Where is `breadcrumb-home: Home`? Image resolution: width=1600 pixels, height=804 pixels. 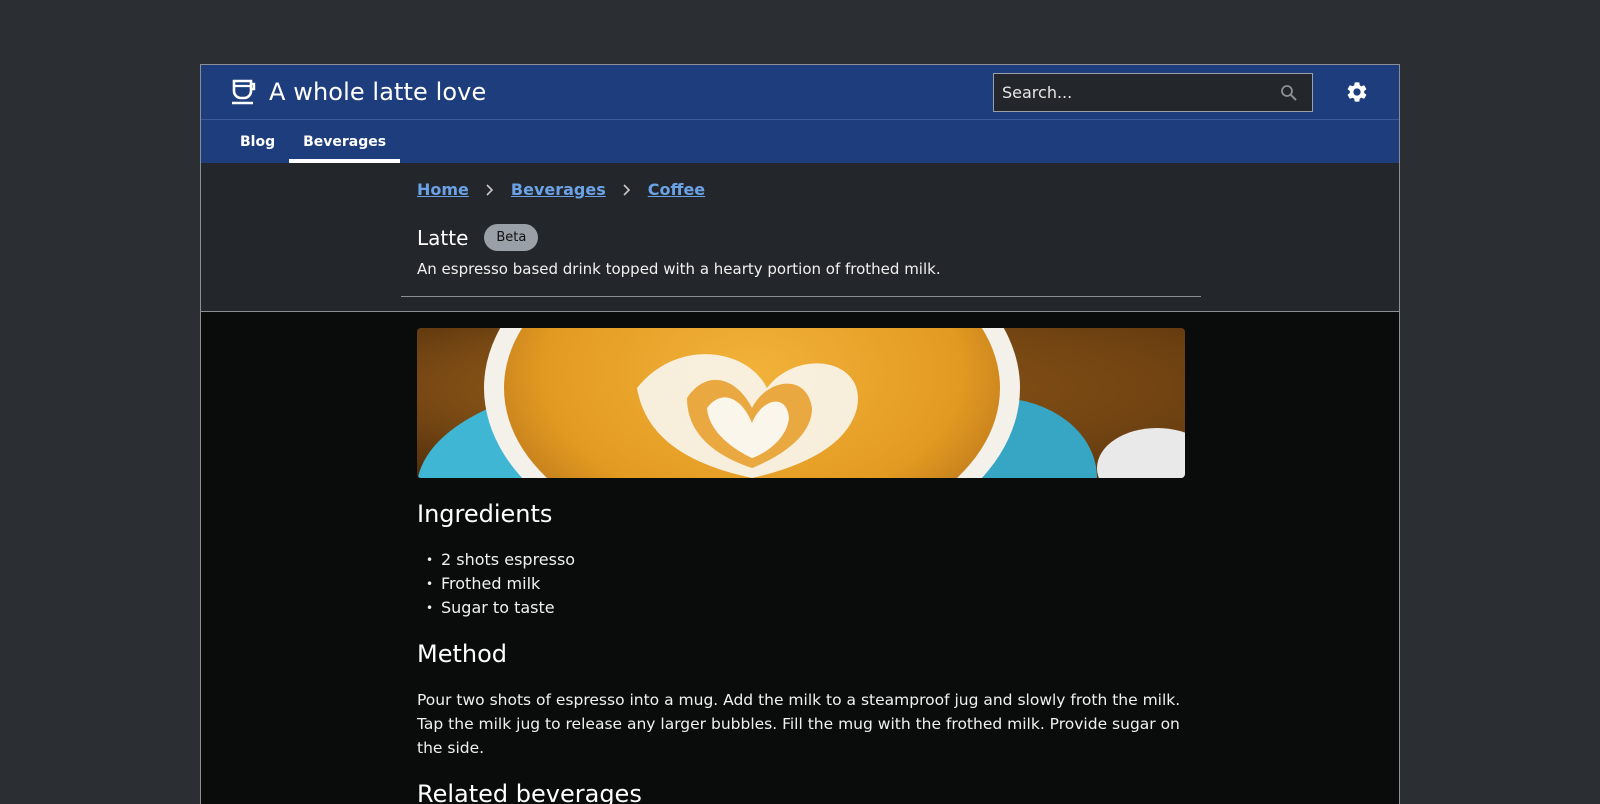 breadcrumb-home: Home is located at coordinates (443, 189).